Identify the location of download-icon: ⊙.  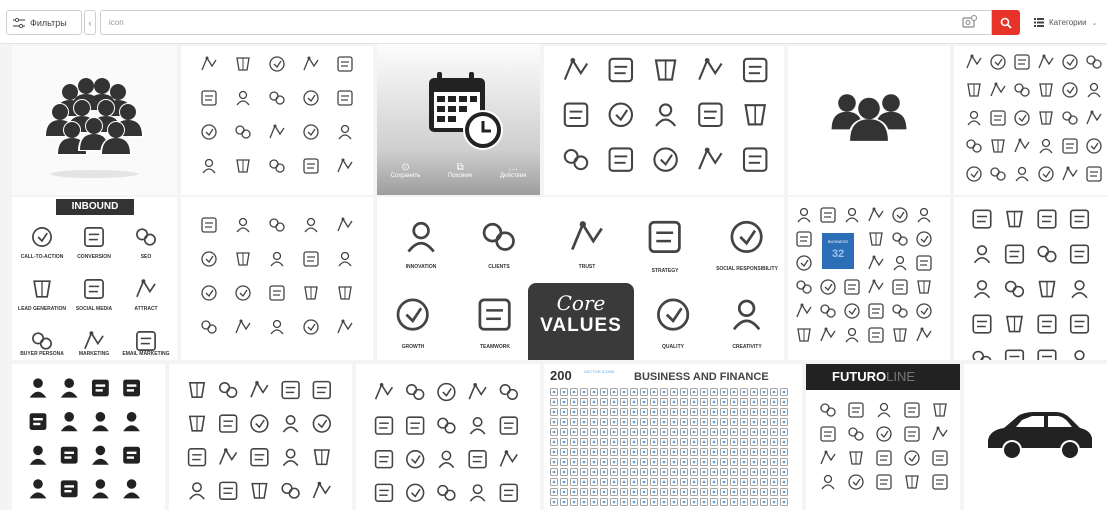
(405, 167).